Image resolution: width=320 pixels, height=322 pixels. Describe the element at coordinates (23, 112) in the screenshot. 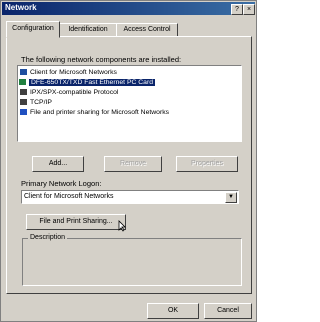

I see `service-icon` at that location.